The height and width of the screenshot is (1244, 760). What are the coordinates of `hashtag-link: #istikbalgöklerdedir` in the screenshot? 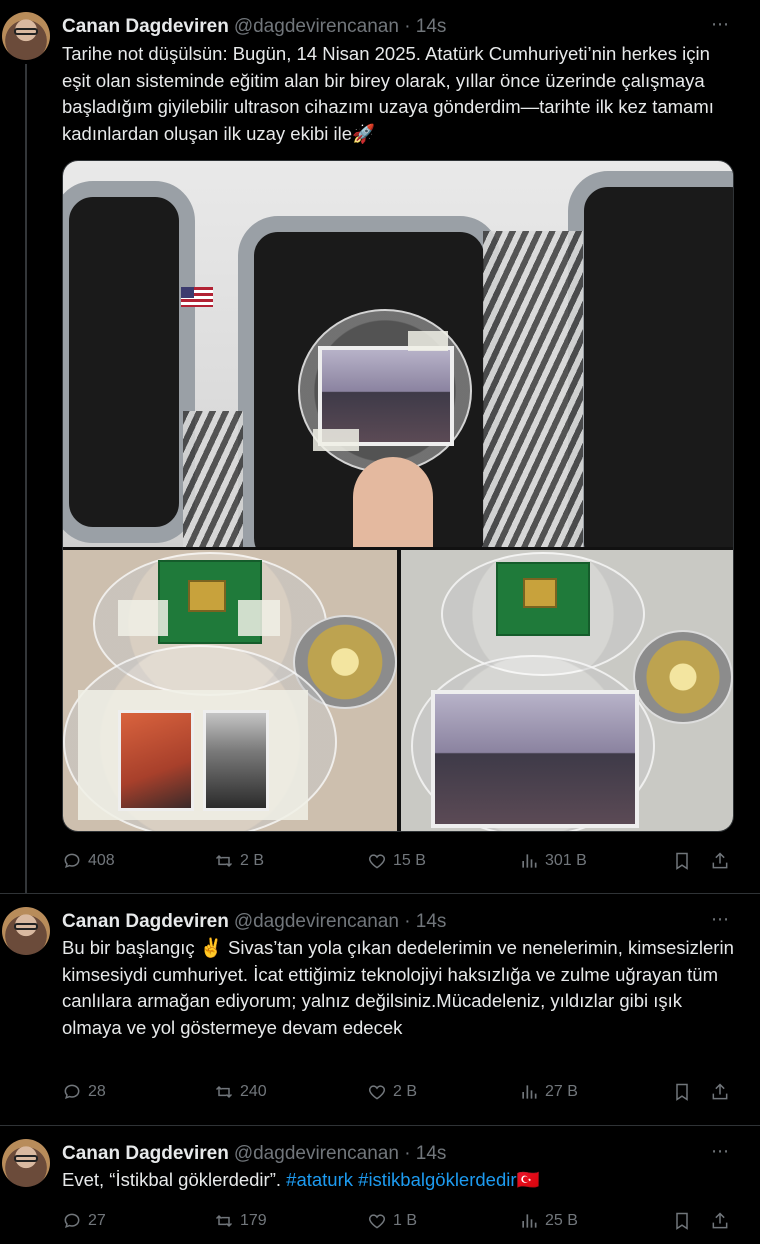 It's located at (437, 1179).